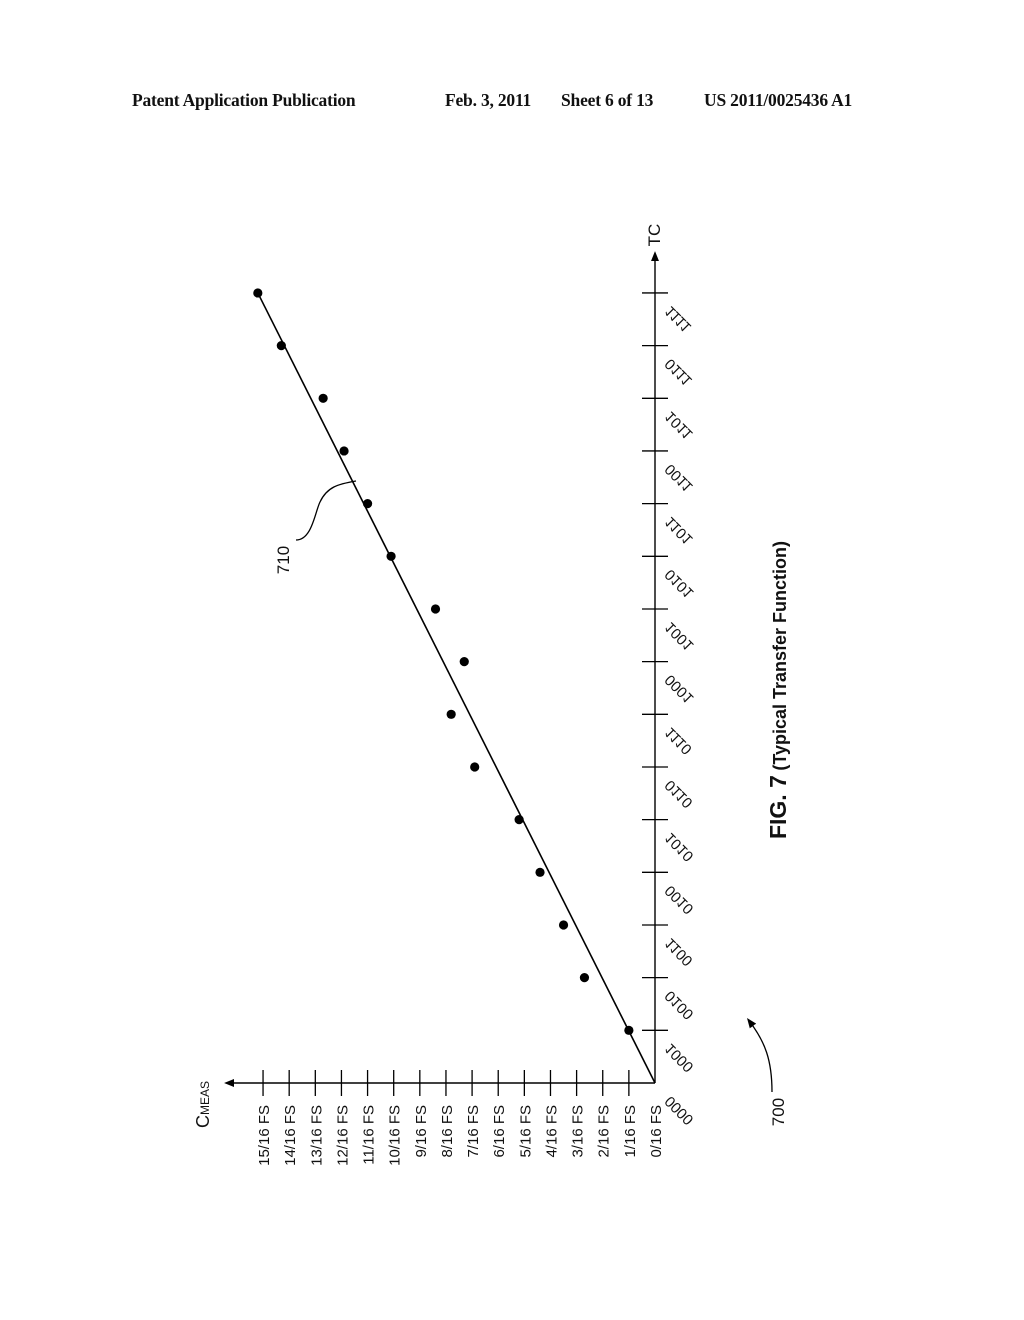 This screenshot has width=1024, height=1320. Describe the element at coordinates (630, 1131) in the screenshot. I see `cmeas-tick-label: 1/16 FS` at that location.